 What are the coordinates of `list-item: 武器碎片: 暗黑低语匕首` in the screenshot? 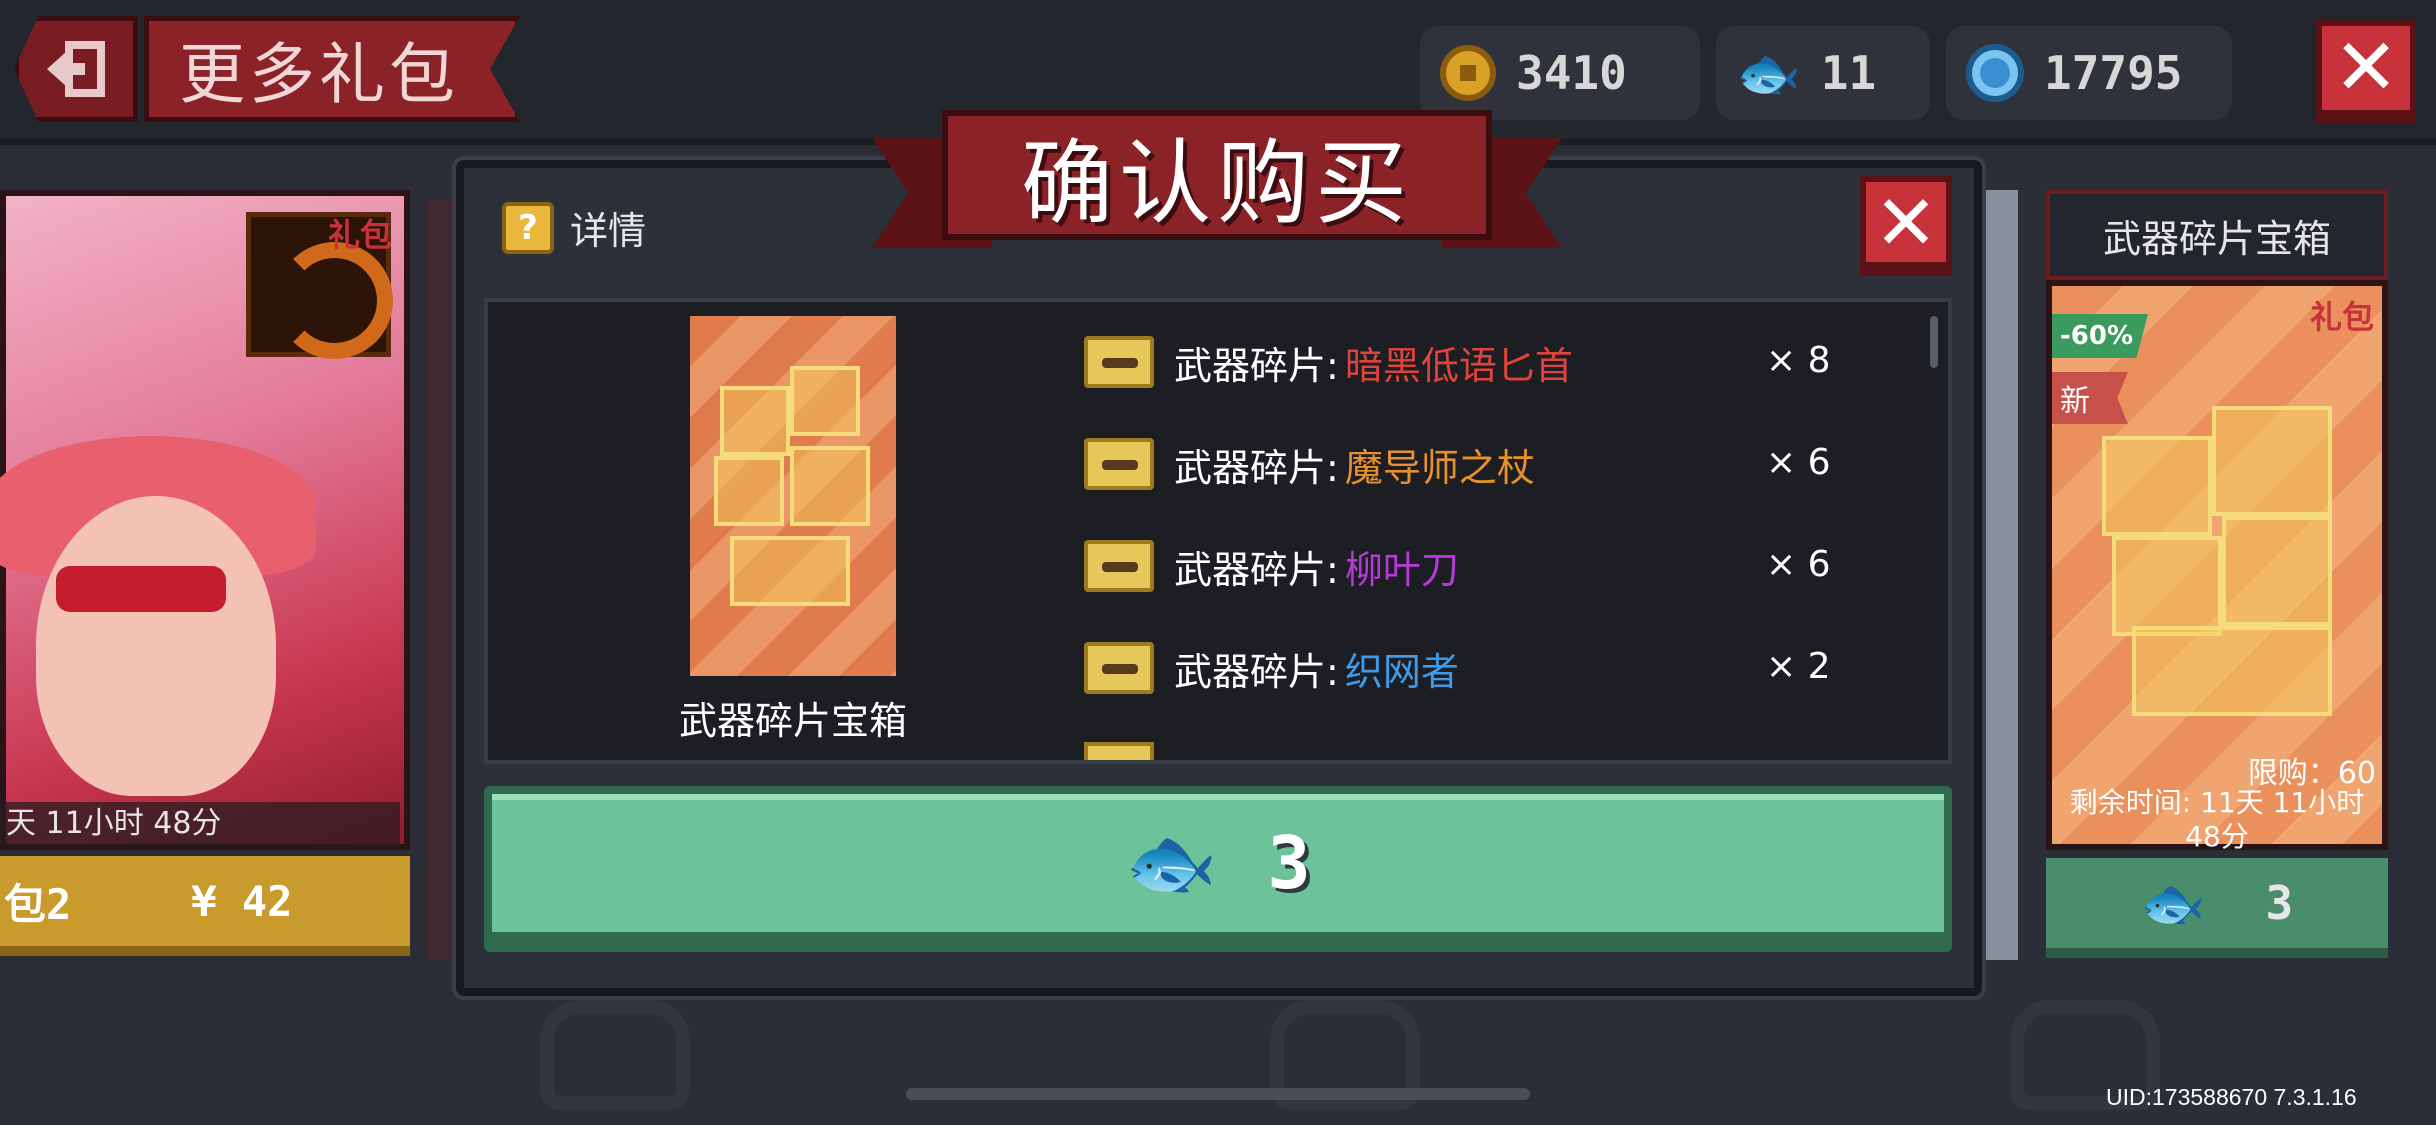 It's located at (1328, 362).